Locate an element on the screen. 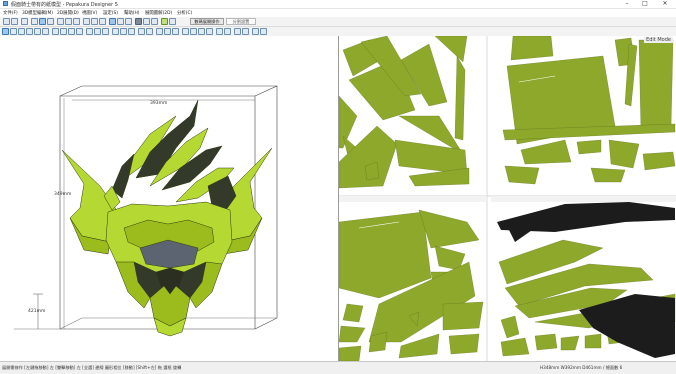  pencil-icon is located at coordinates (21, 31).